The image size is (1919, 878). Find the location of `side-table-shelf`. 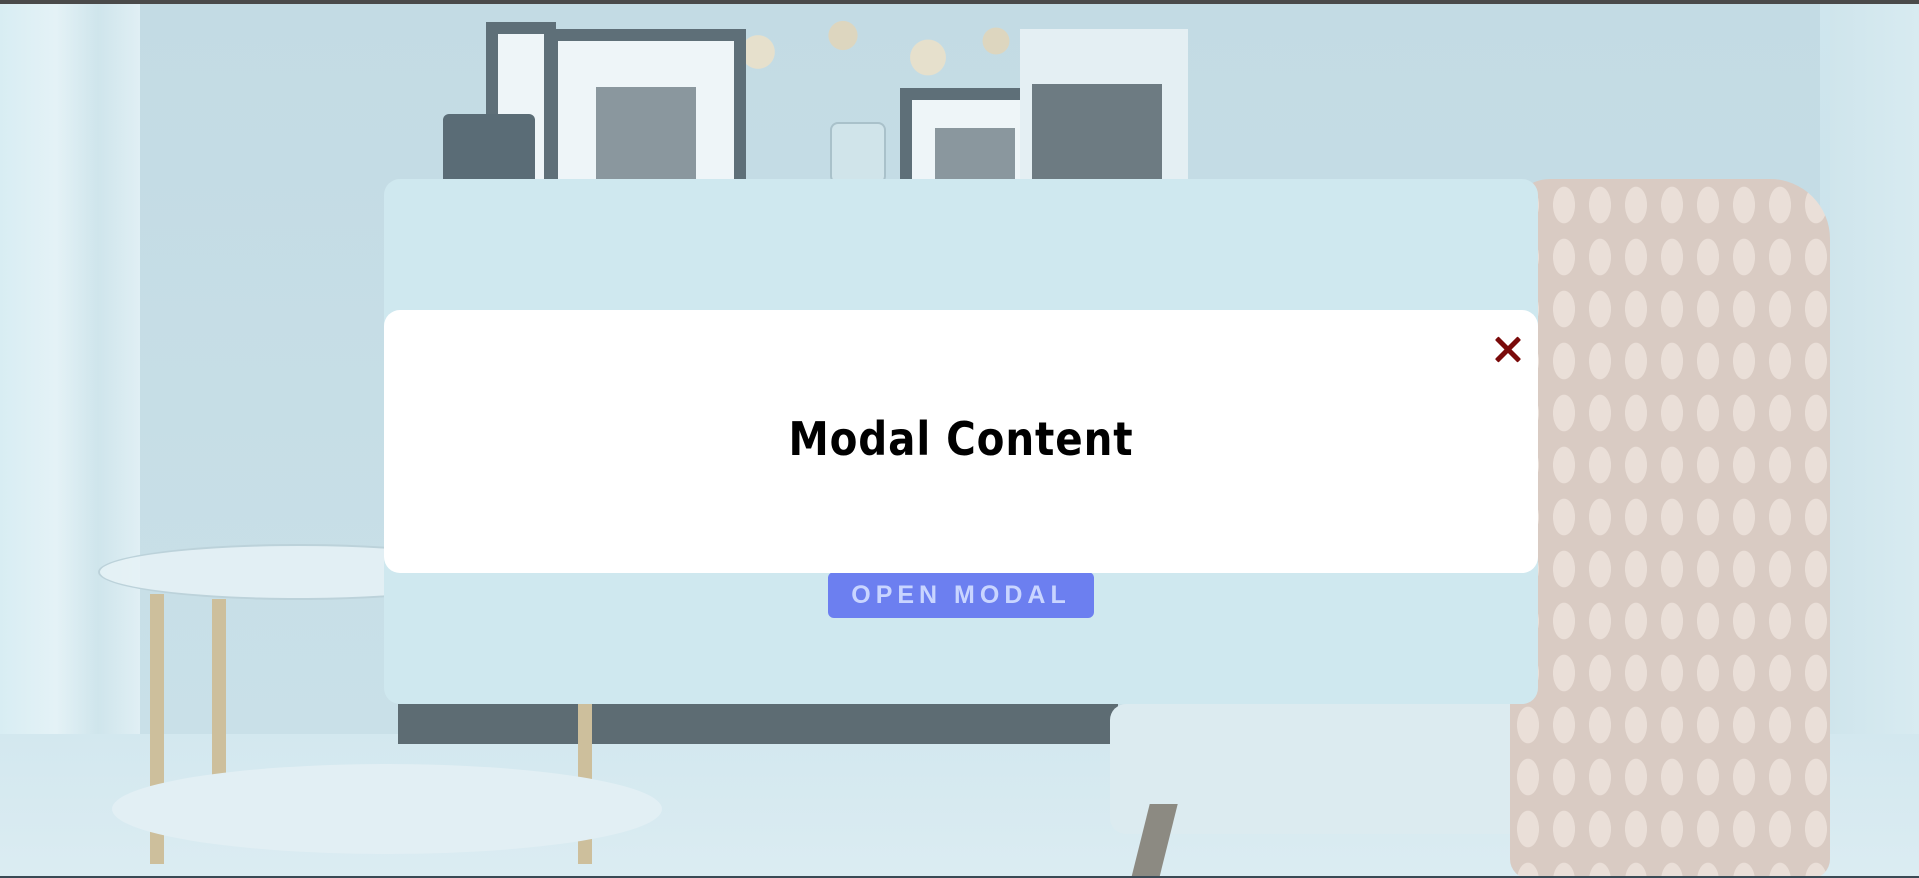

side-table-shelf is located at coordinates (387, 809).